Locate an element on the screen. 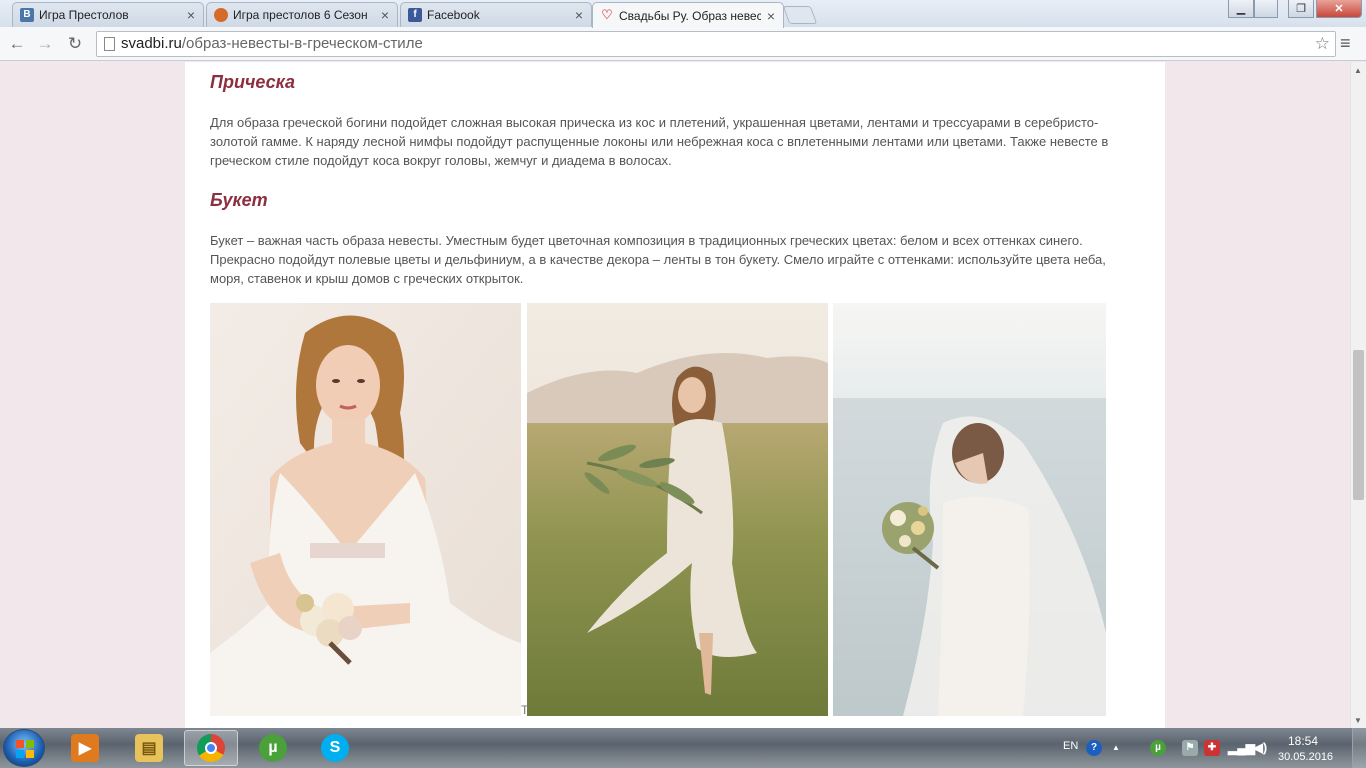  photo-bride-field is located at coordinates (677, 509).